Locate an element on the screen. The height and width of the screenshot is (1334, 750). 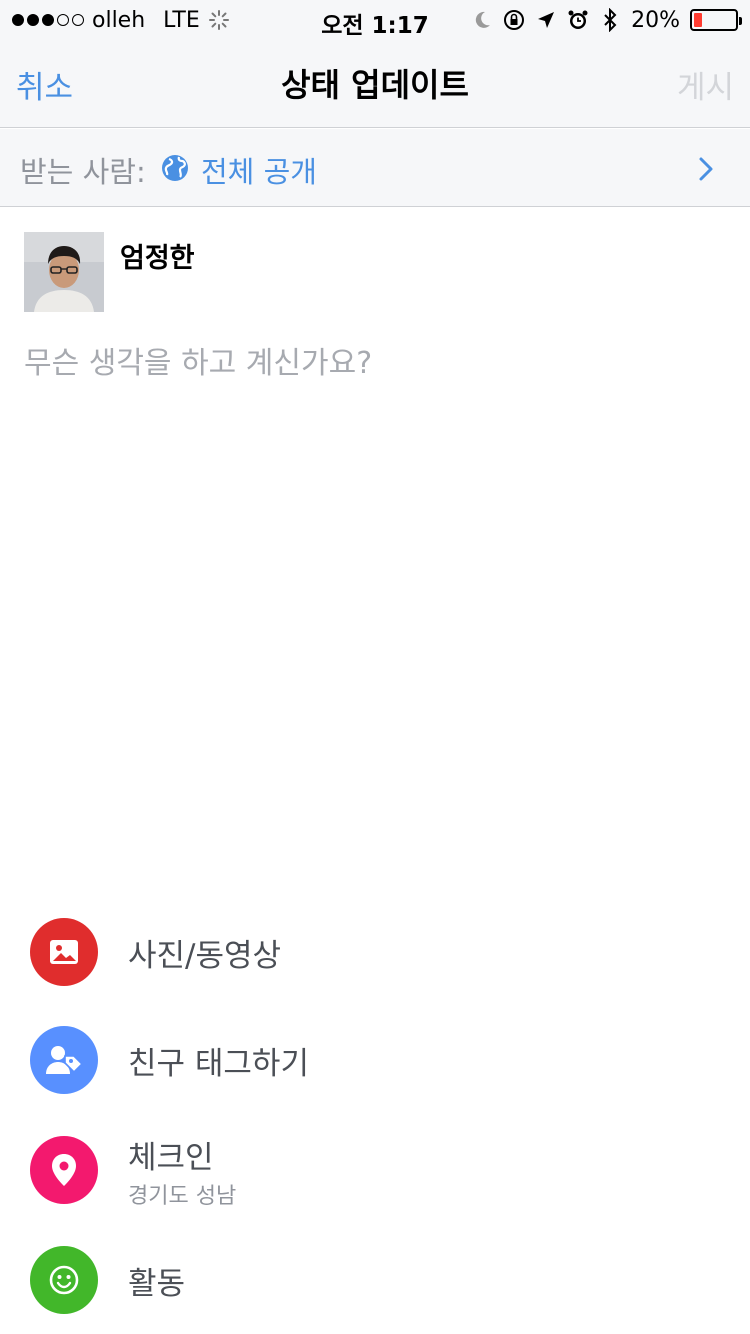
globe-icon is located at coordinates (175, 168).